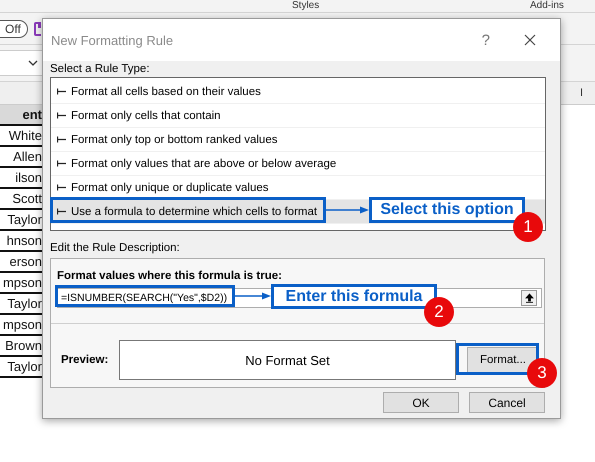 This screenshot has height=462, width=595. What do you see at coordinates (24, 241) in the screenshot?
I see `table-cell-text: hnson` at bounding box center [24, 241].